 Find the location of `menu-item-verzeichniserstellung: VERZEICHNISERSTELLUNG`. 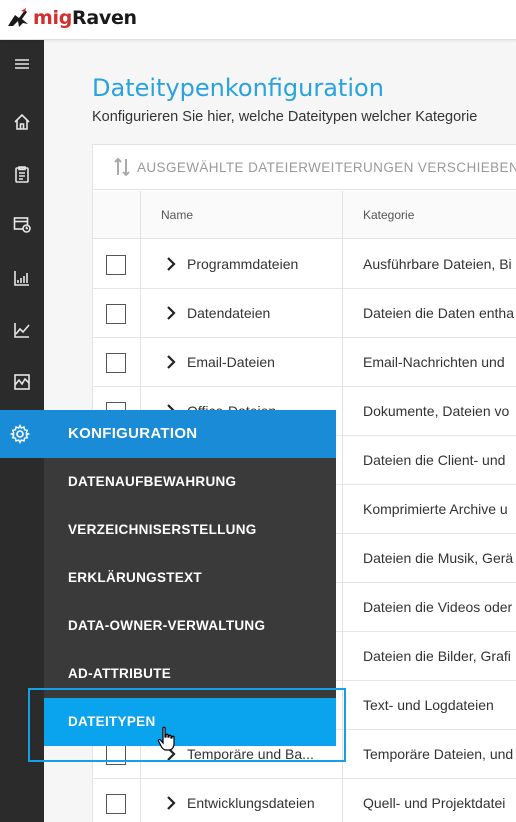

menu-item-verzeichniserstellung: VERZEICHNISERSTELLUNG is located at coordinates (190, 530).